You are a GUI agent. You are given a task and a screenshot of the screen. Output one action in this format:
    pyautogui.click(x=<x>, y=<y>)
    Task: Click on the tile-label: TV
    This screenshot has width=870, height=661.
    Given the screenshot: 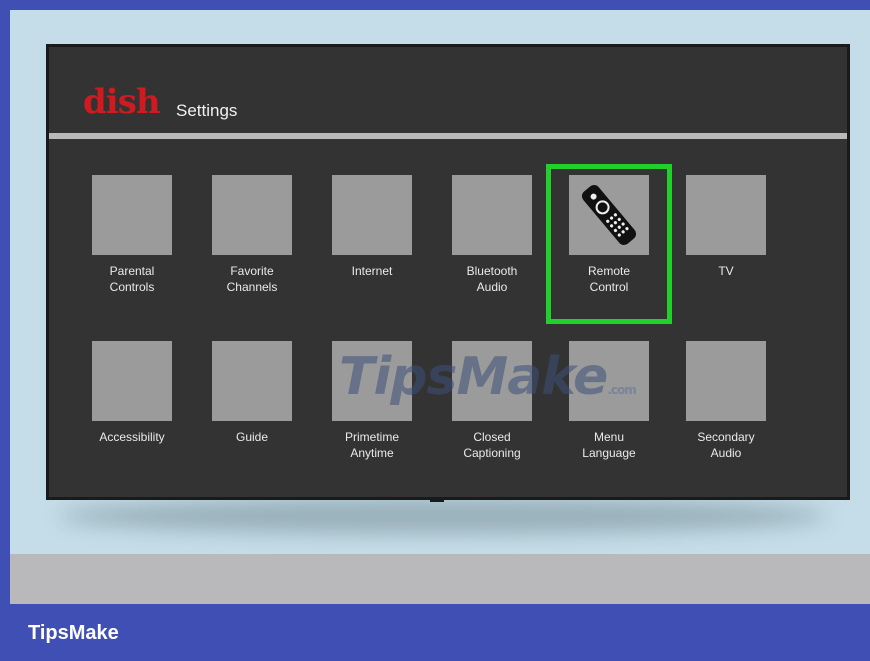 What is the action you would take?
    pyautogui.click(x=726, y=271)
    